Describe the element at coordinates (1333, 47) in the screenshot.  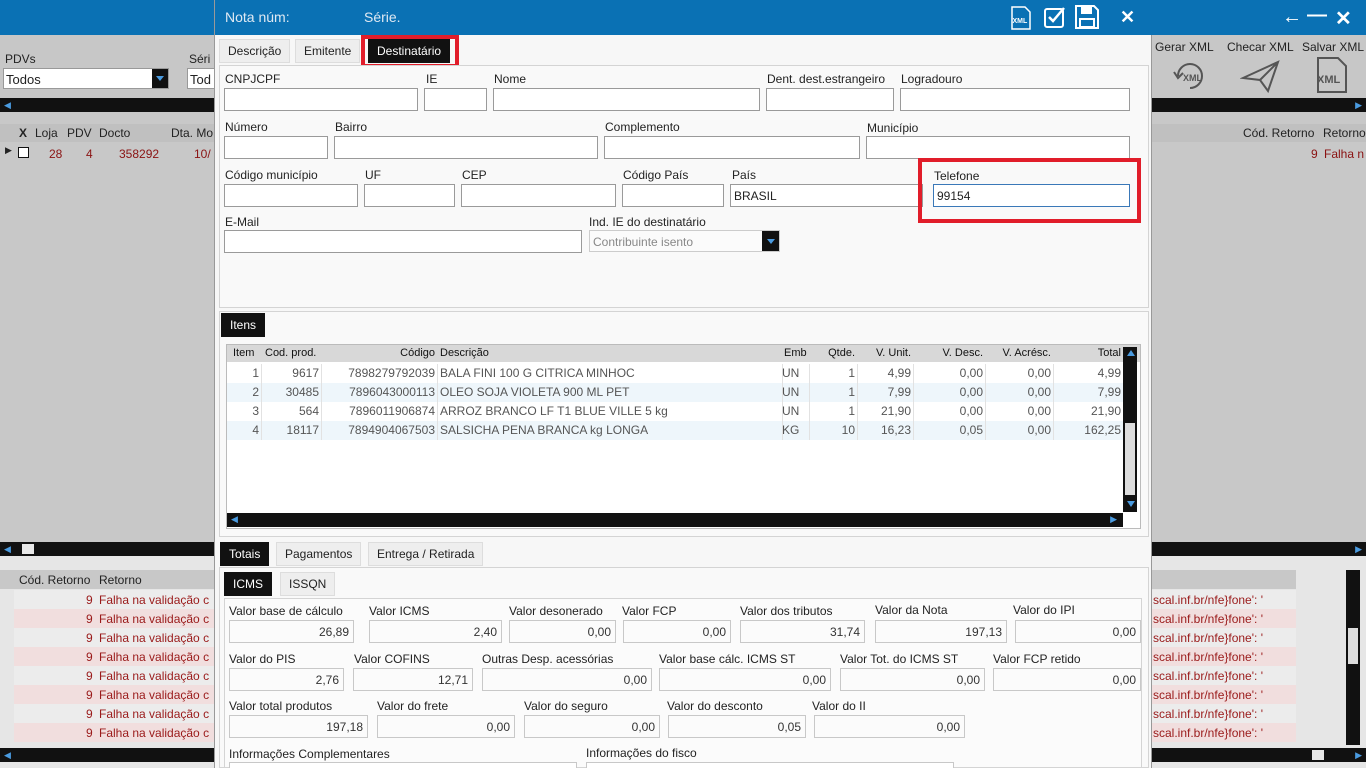
I see `salvar-xml-label: Salvar XML` at that location.